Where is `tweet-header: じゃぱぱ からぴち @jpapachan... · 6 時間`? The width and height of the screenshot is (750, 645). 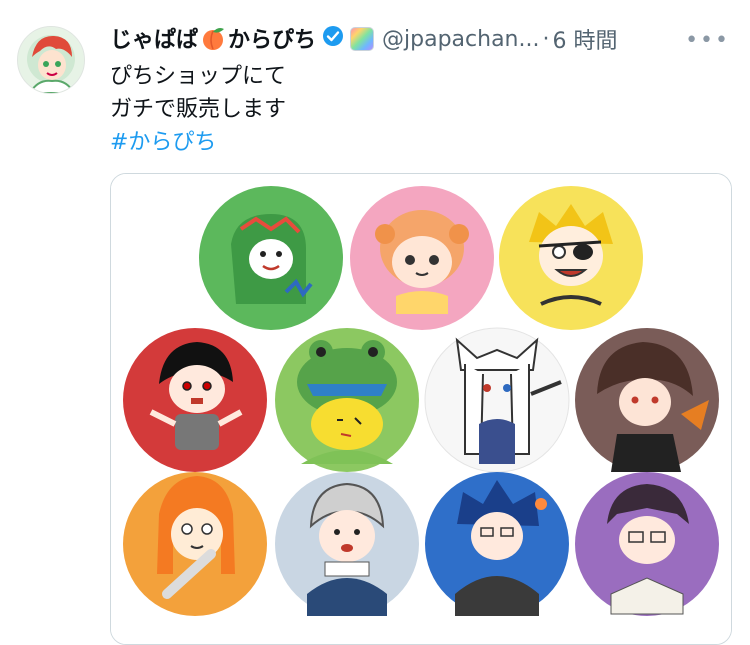 tweet-header: じゃぱぱ からぴち @jpapachan... · 6 時間 is located at coordinates (363, 39).